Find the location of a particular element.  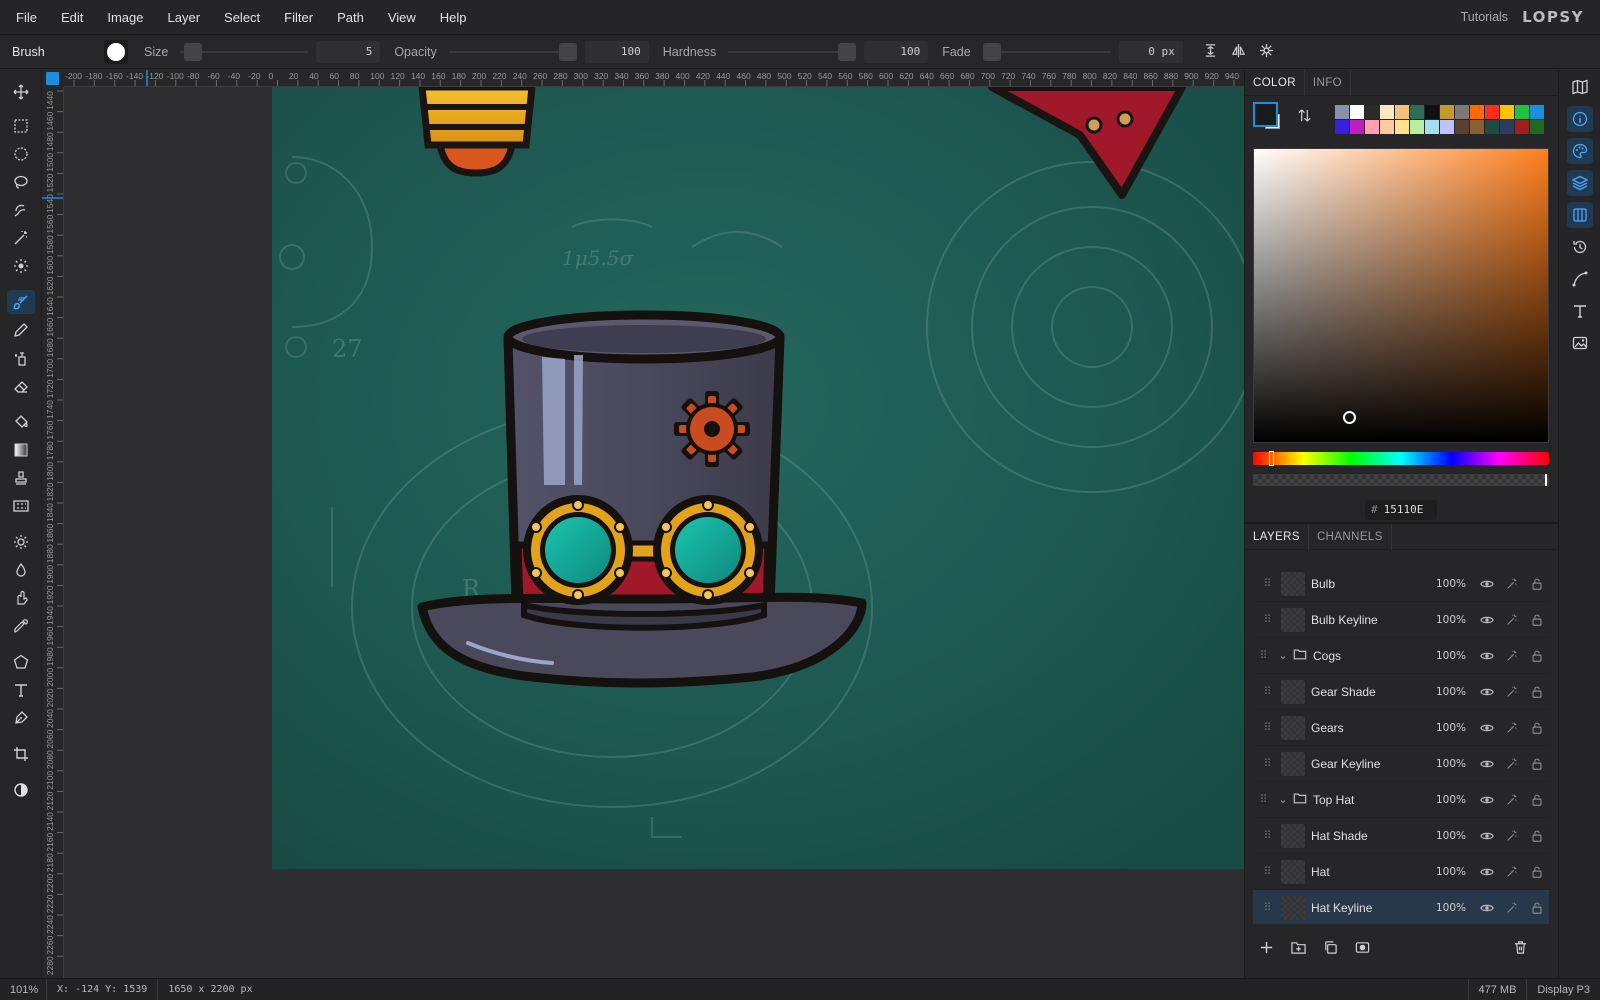

menu-help: Help is located at coordinates (453, 17).